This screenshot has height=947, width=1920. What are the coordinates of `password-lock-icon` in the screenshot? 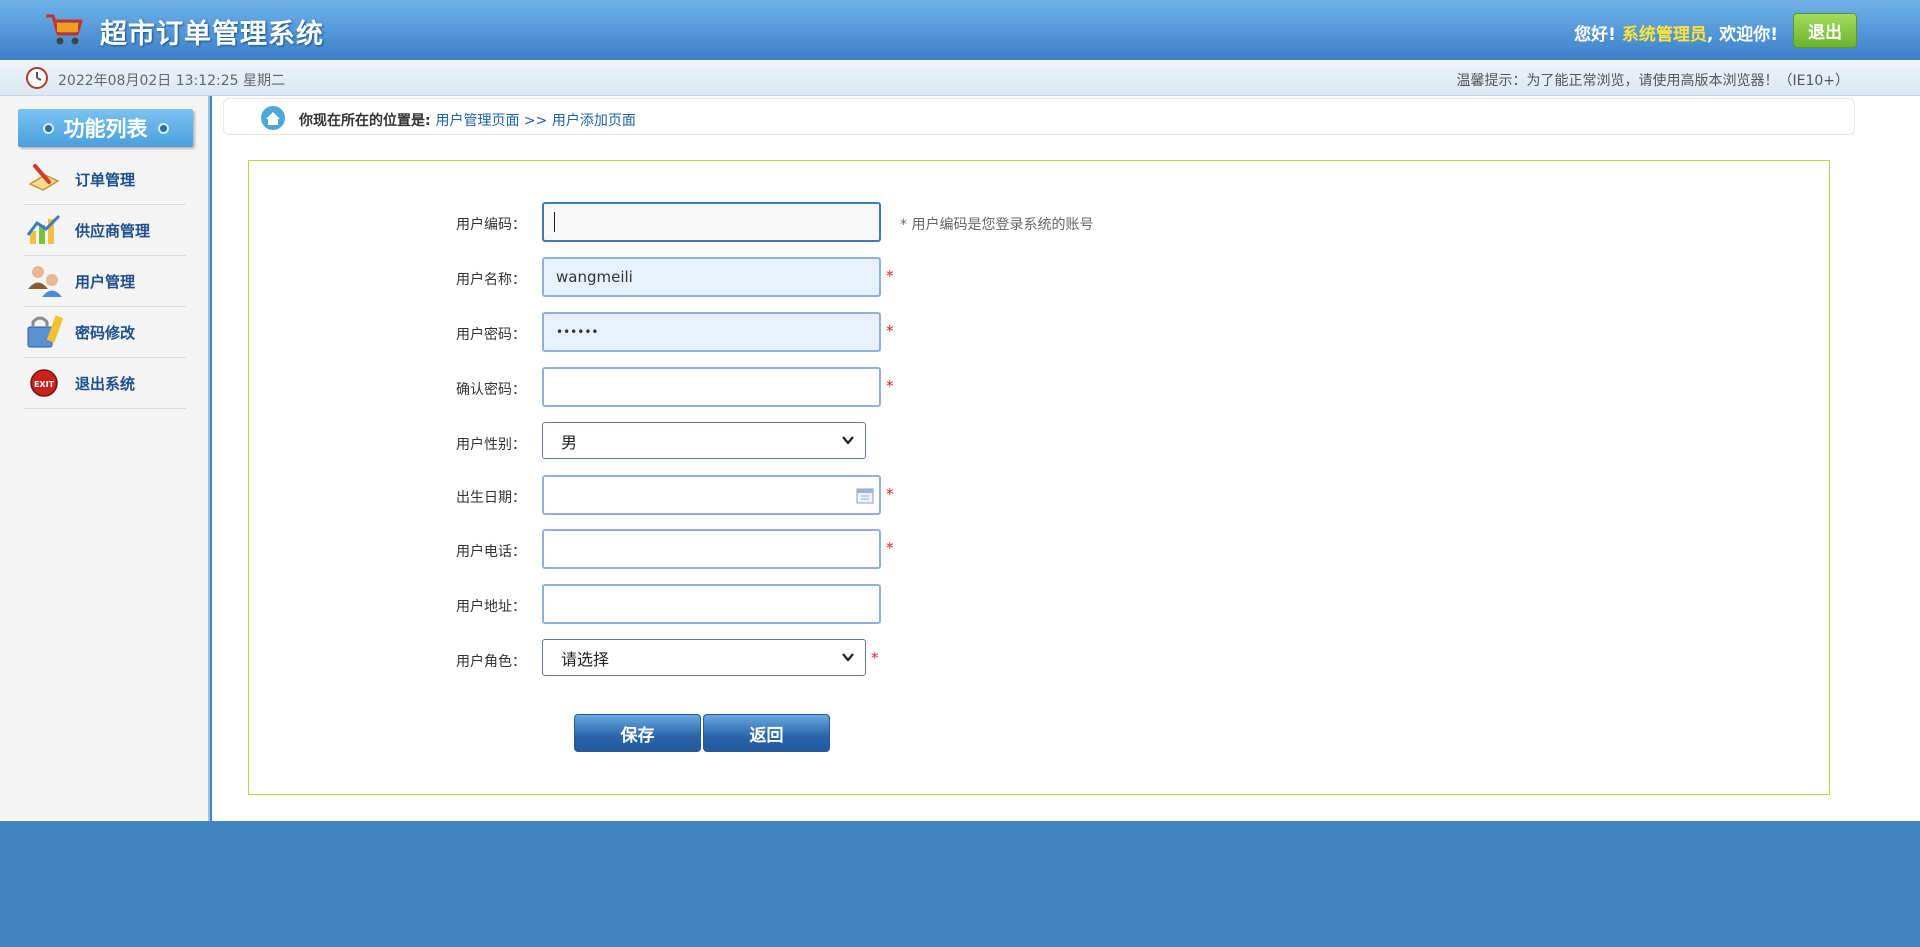 It's located at (44, 332).